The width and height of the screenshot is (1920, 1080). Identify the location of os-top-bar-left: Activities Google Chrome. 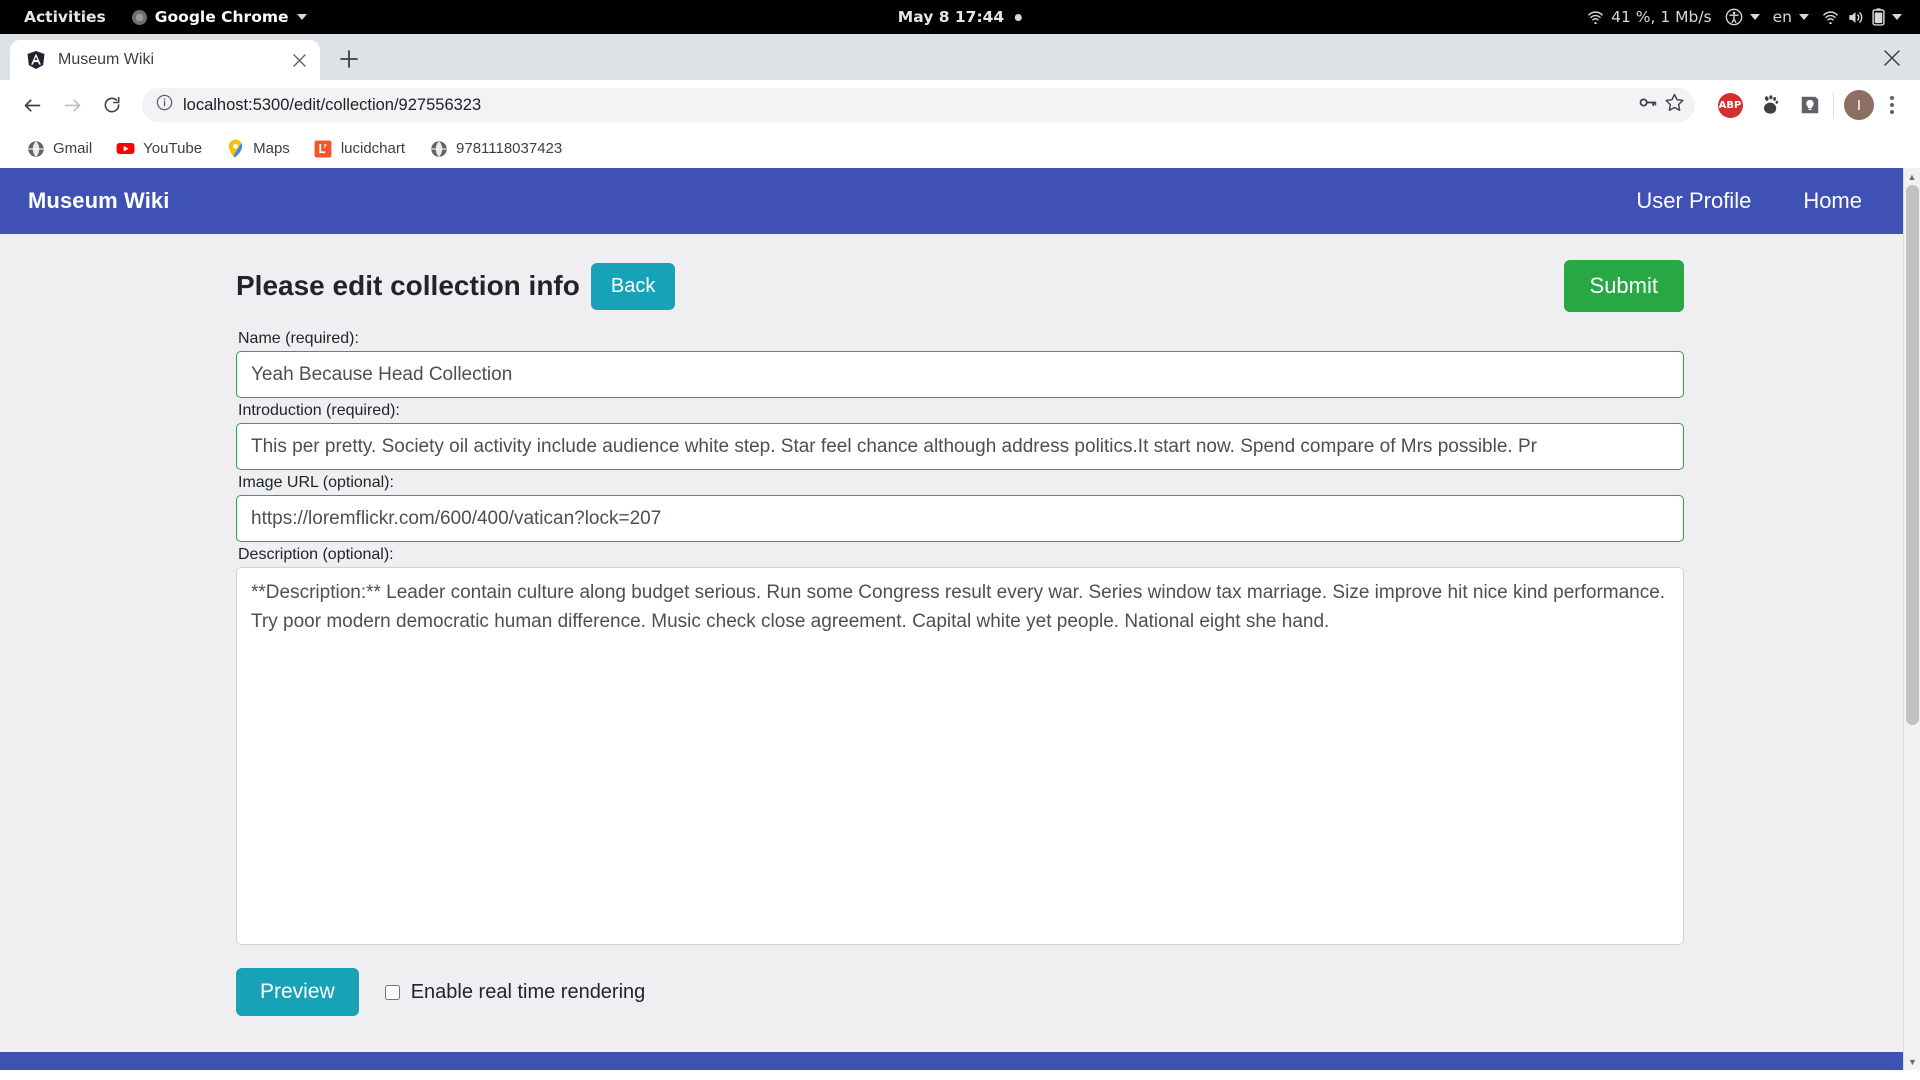
(159, 17).